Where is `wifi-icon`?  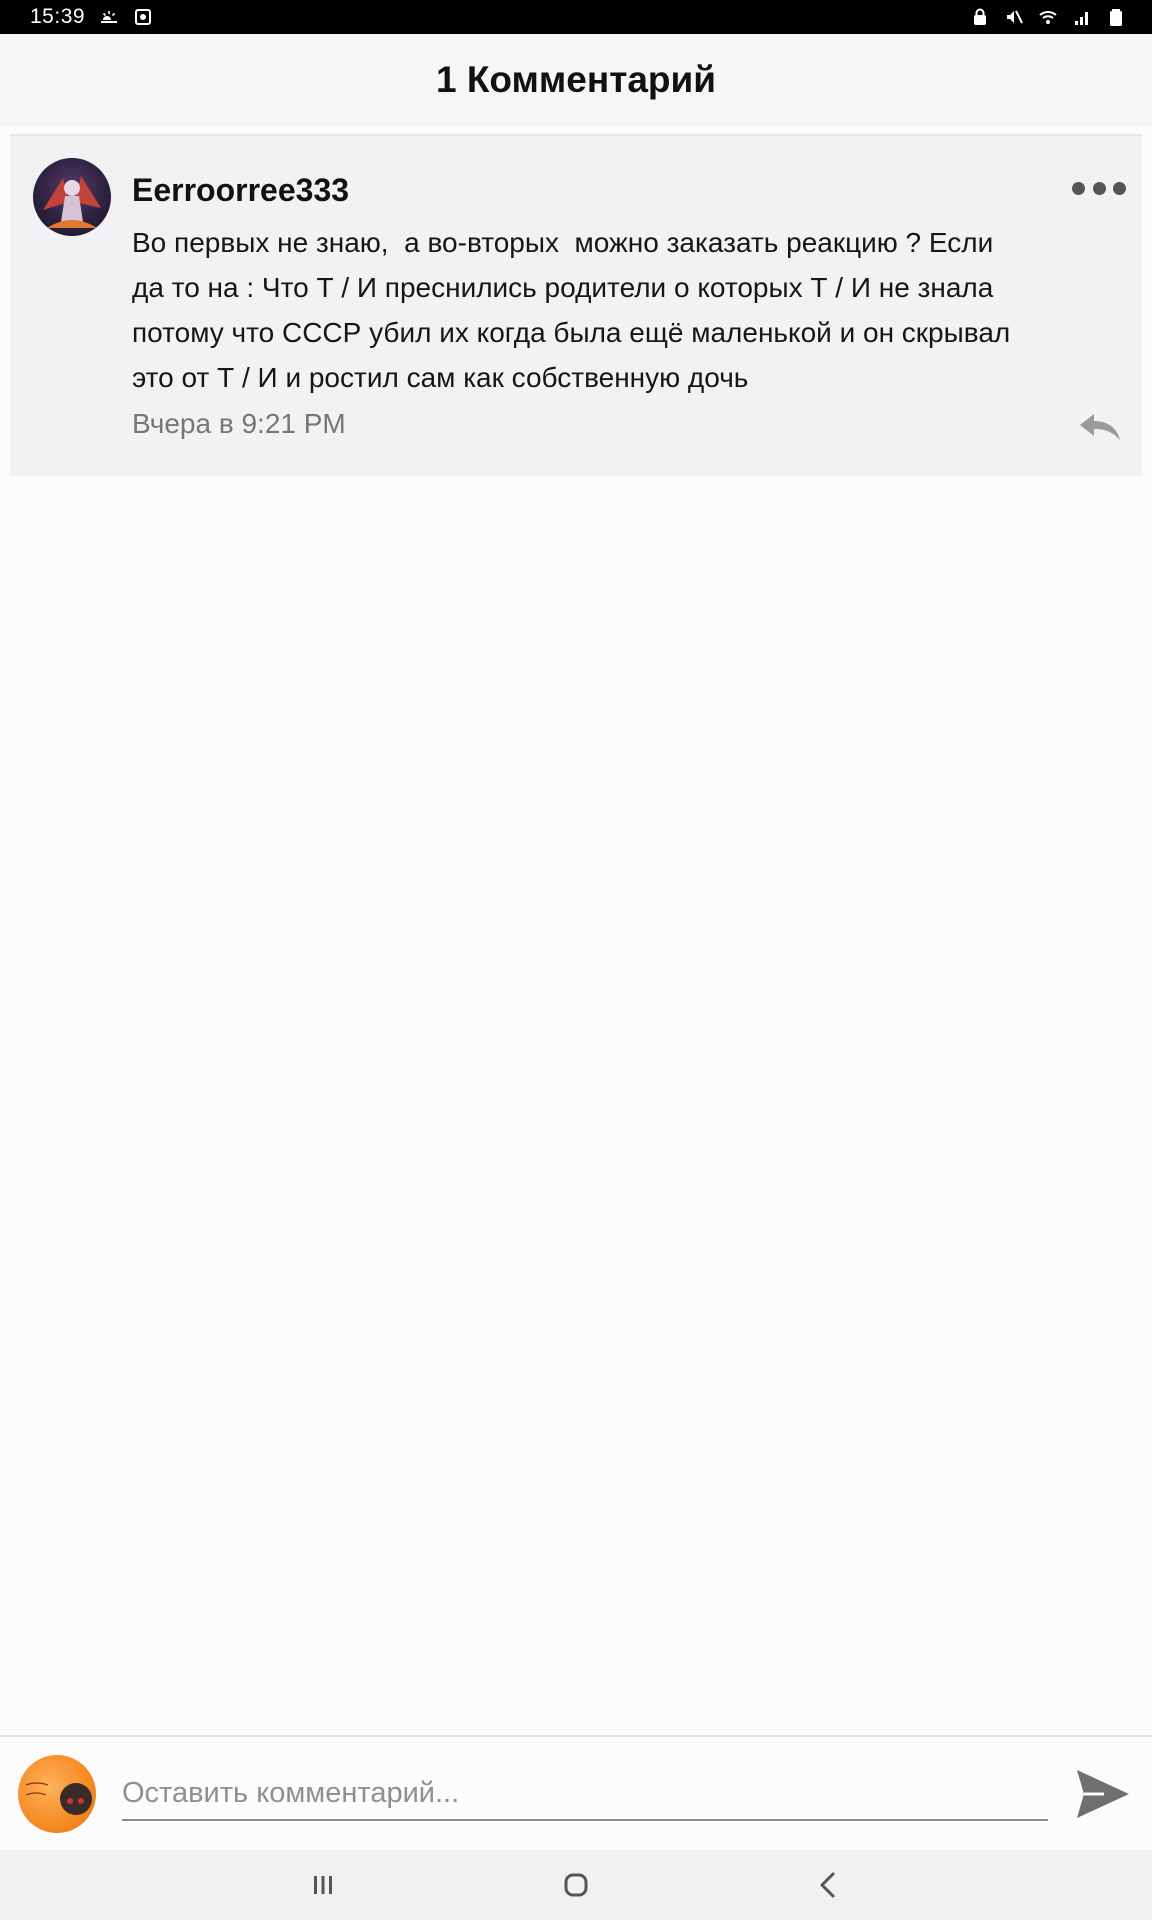 wifi-icon is located at coordinates (1048, 17).